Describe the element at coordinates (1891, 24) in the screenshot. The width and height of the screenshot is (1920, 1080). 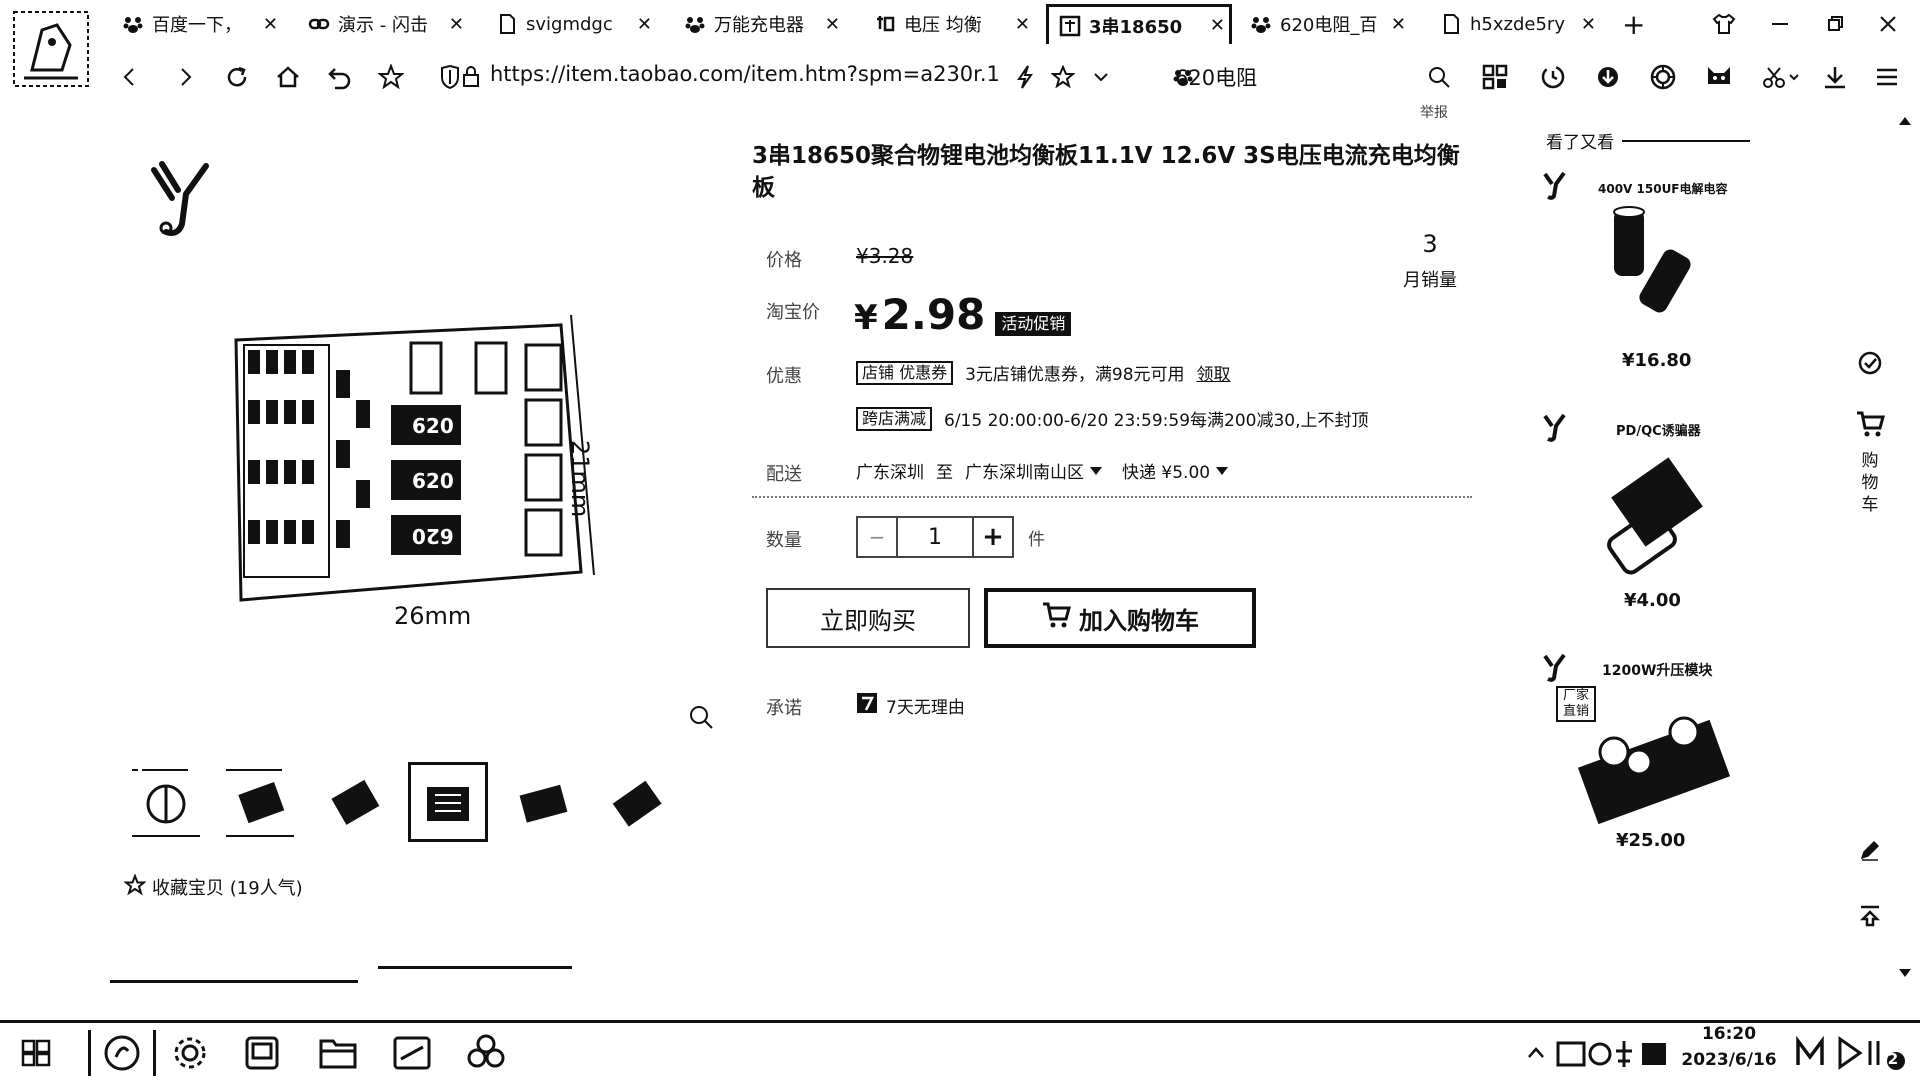
I see `close-window-icon` at that location.